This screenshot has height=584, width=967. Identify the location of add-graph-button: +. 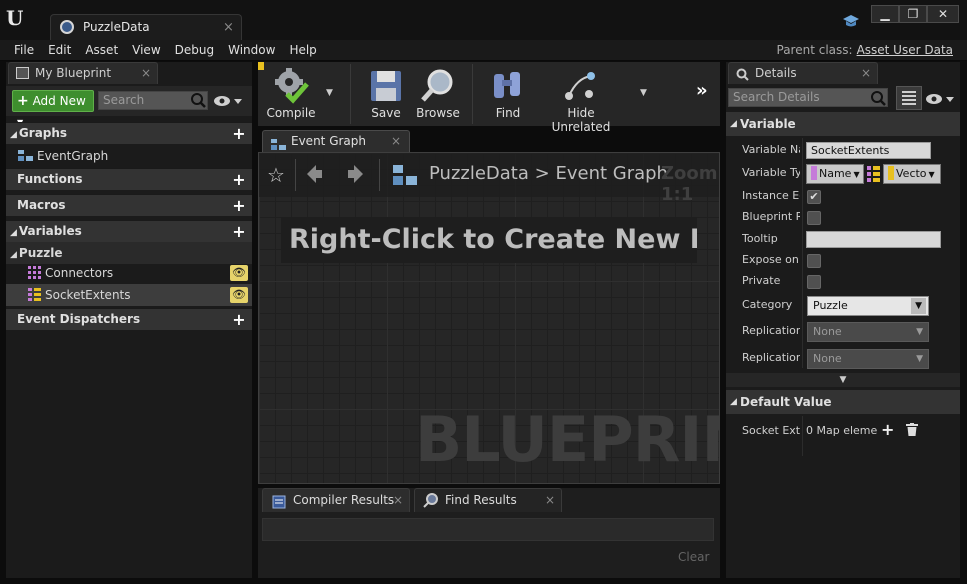
(239, 134).